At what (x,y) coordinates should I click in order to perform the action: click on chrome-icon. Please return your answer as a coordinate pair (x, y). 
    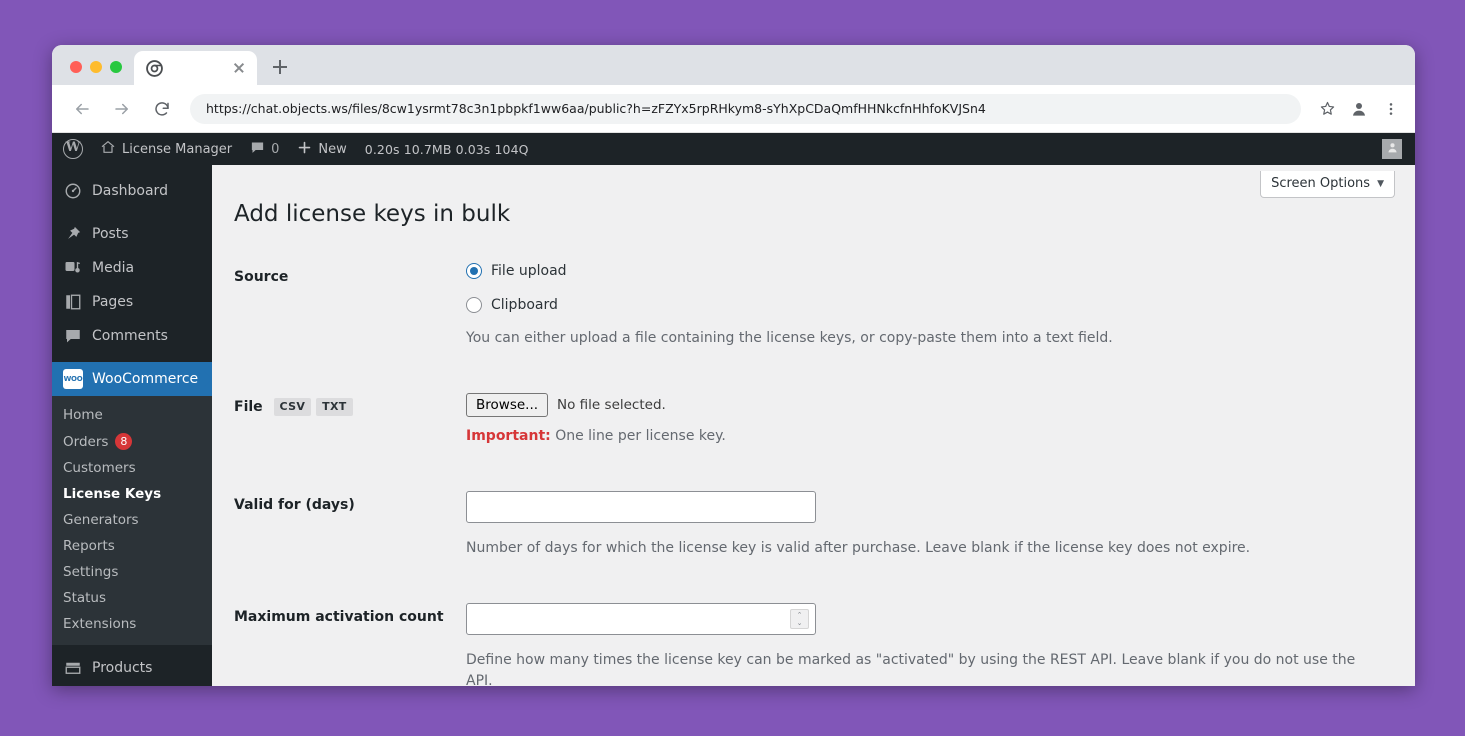
    Looking at the image, I should click on (154, 68).